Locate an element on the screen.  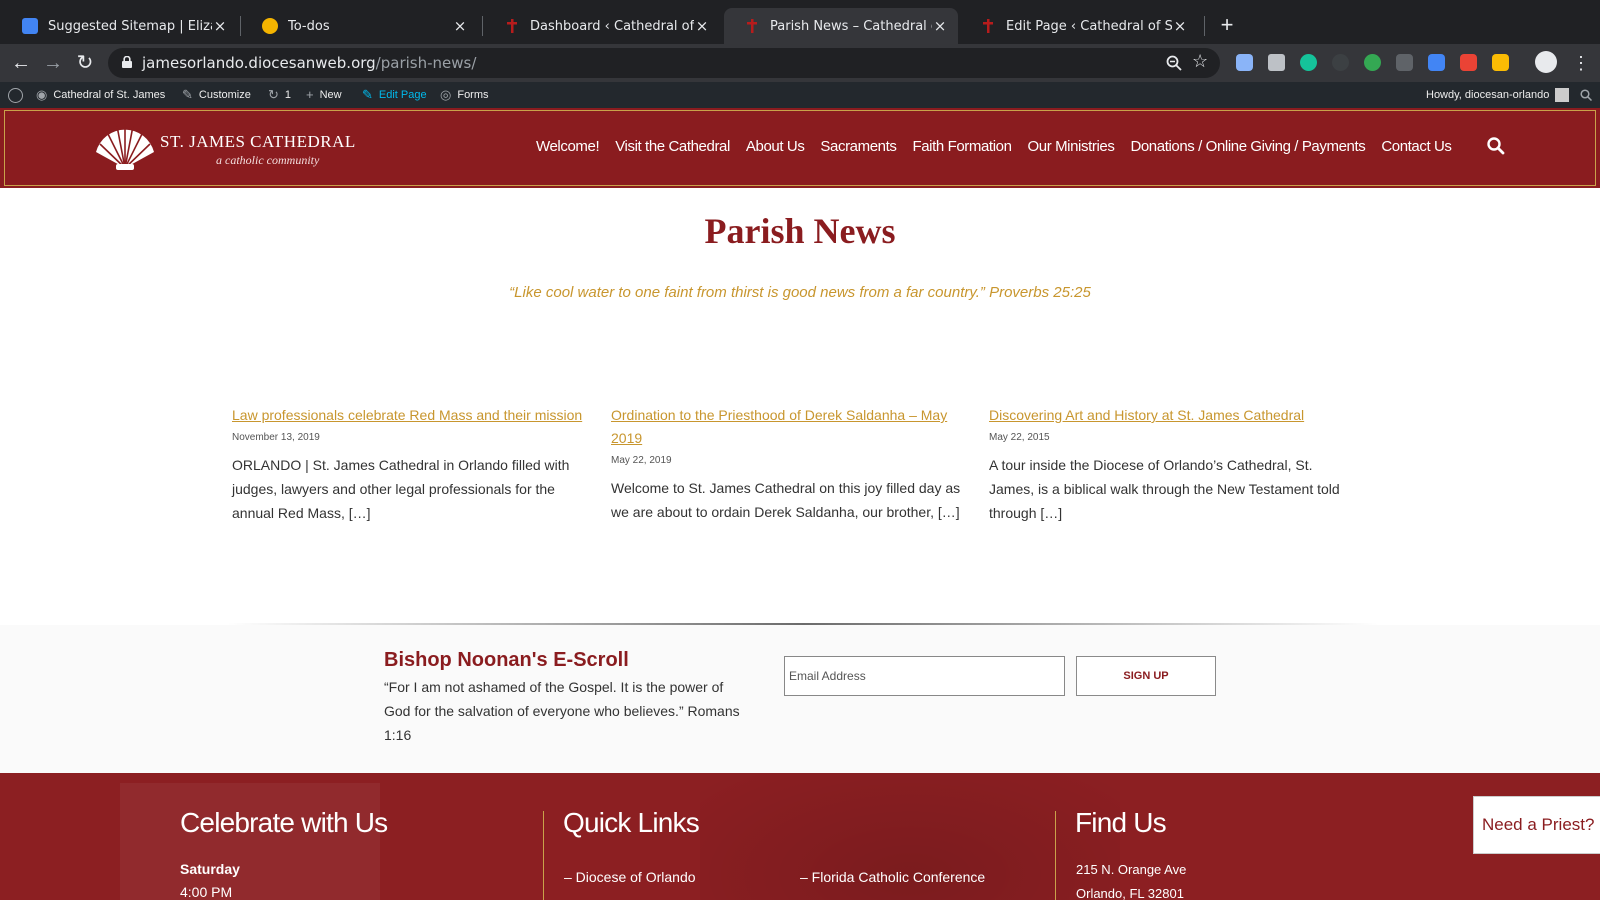
dashboard-icon: ◉ is located at coordinates (42, 94).